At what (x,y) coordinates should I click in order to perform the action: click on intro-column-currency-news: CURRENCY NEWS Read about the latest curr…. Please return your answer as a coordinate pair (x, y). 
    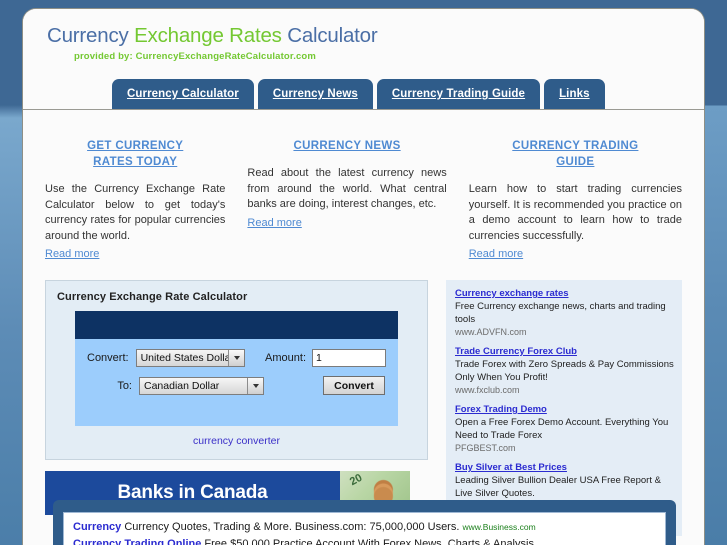
    Looking at the image, I should click on (357, 200).